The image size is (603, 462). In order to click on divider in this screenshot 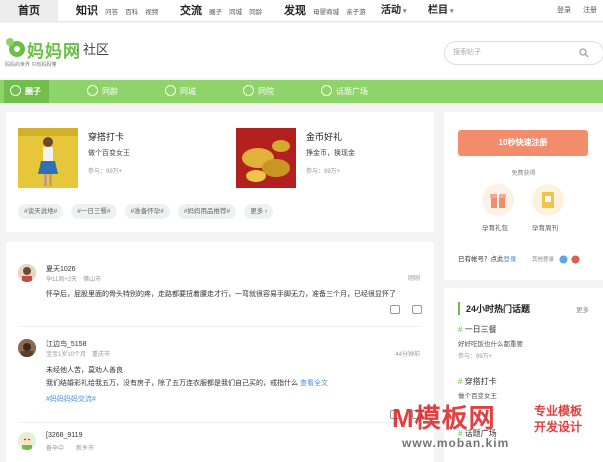, I will do `click(220, 326)`.